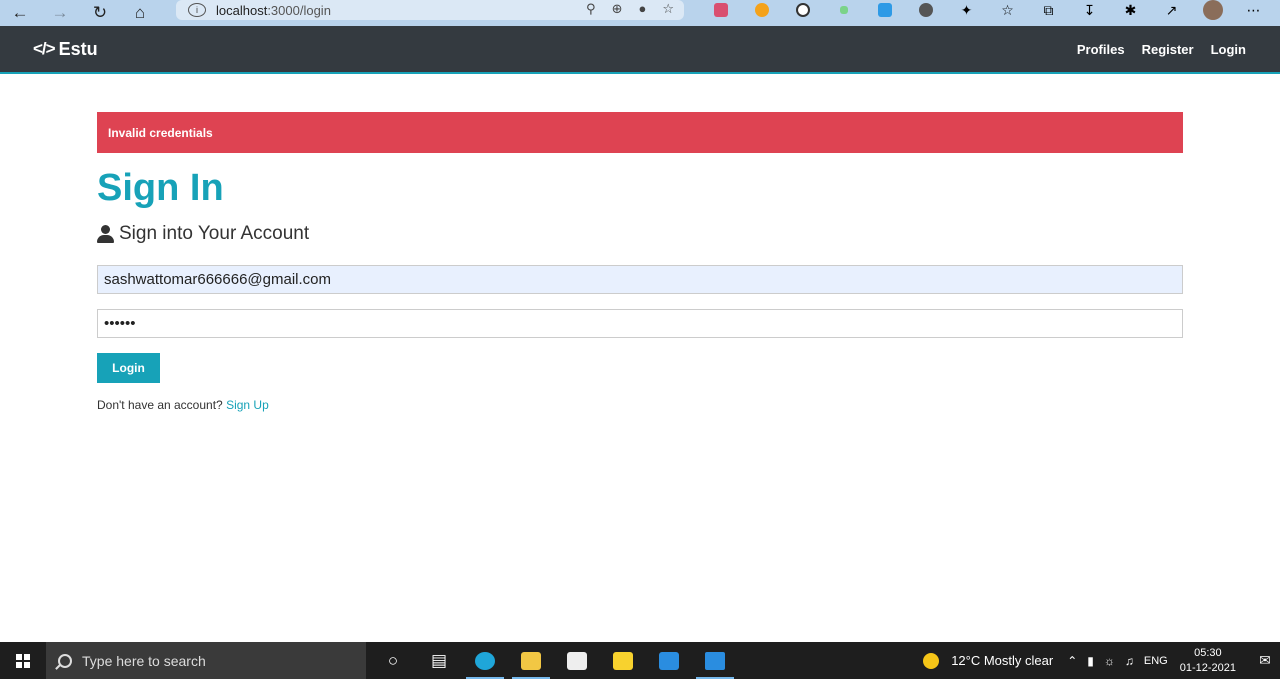 The width and height of the screenshot is (1280, 679). I want to click on favorite-add-icon: ☆, so click(668, 9).